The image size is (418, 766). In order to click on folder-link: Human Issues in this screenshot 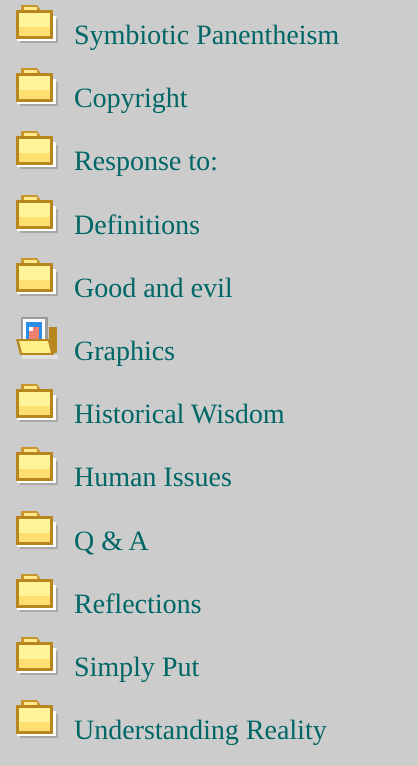, I will do `click(153, 478)`.